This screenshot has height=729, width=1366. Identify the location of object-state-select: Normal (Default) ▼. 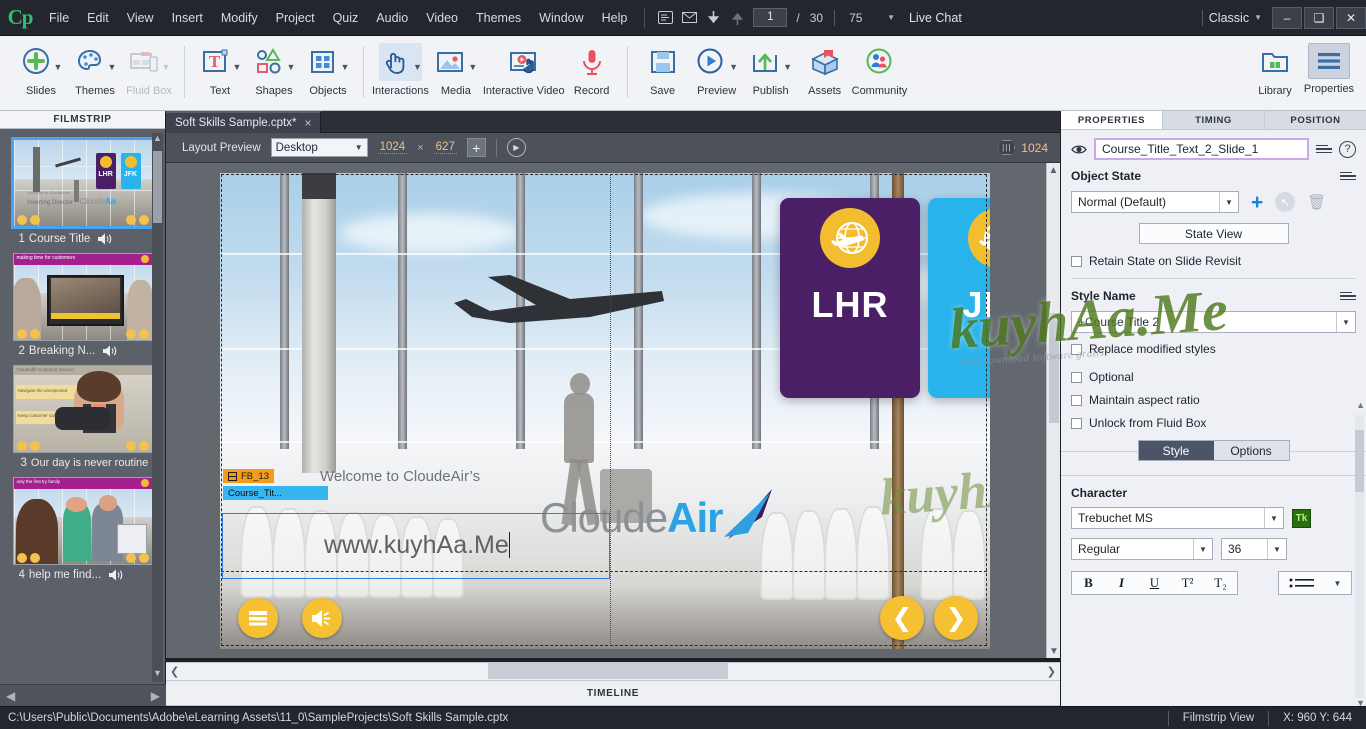
(1155, 202).